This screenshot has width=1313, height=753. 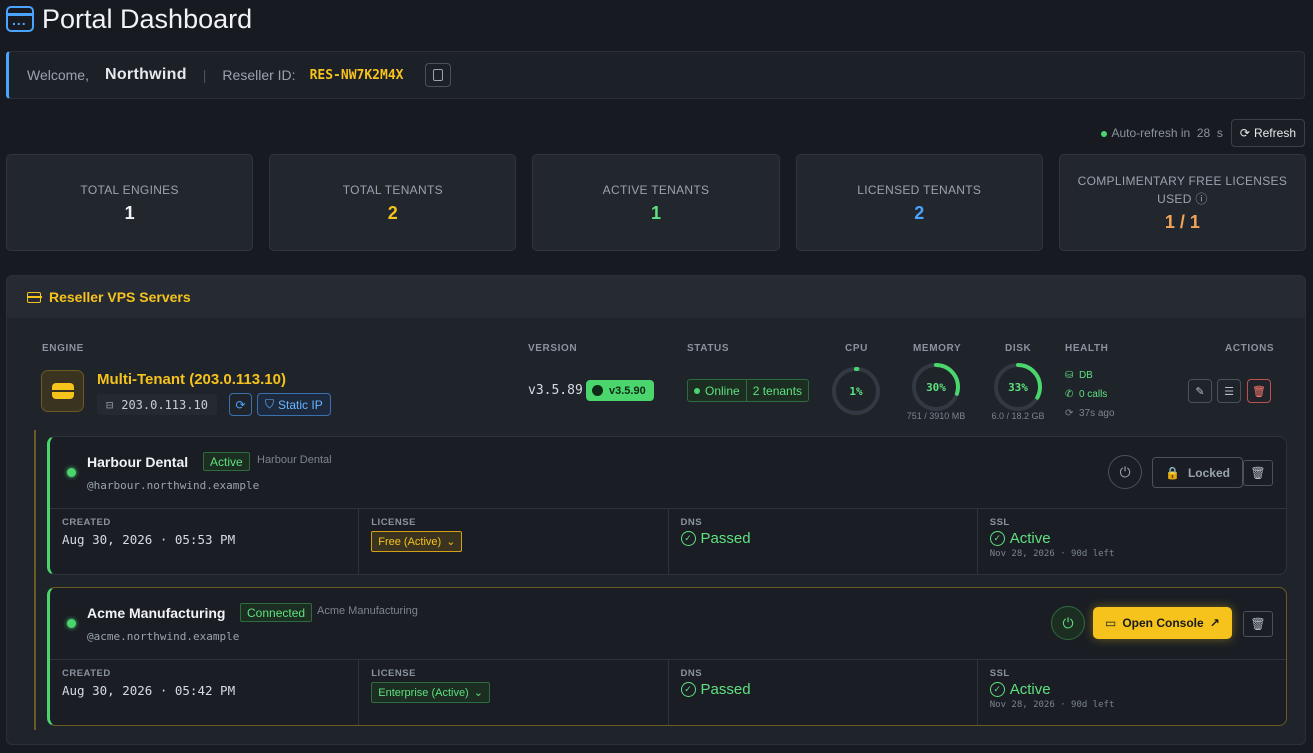 What do you see at coordinates (627, 390) in the screenshot?
I see `latest-version: v3.5.90` at bounding box center [627, 390].